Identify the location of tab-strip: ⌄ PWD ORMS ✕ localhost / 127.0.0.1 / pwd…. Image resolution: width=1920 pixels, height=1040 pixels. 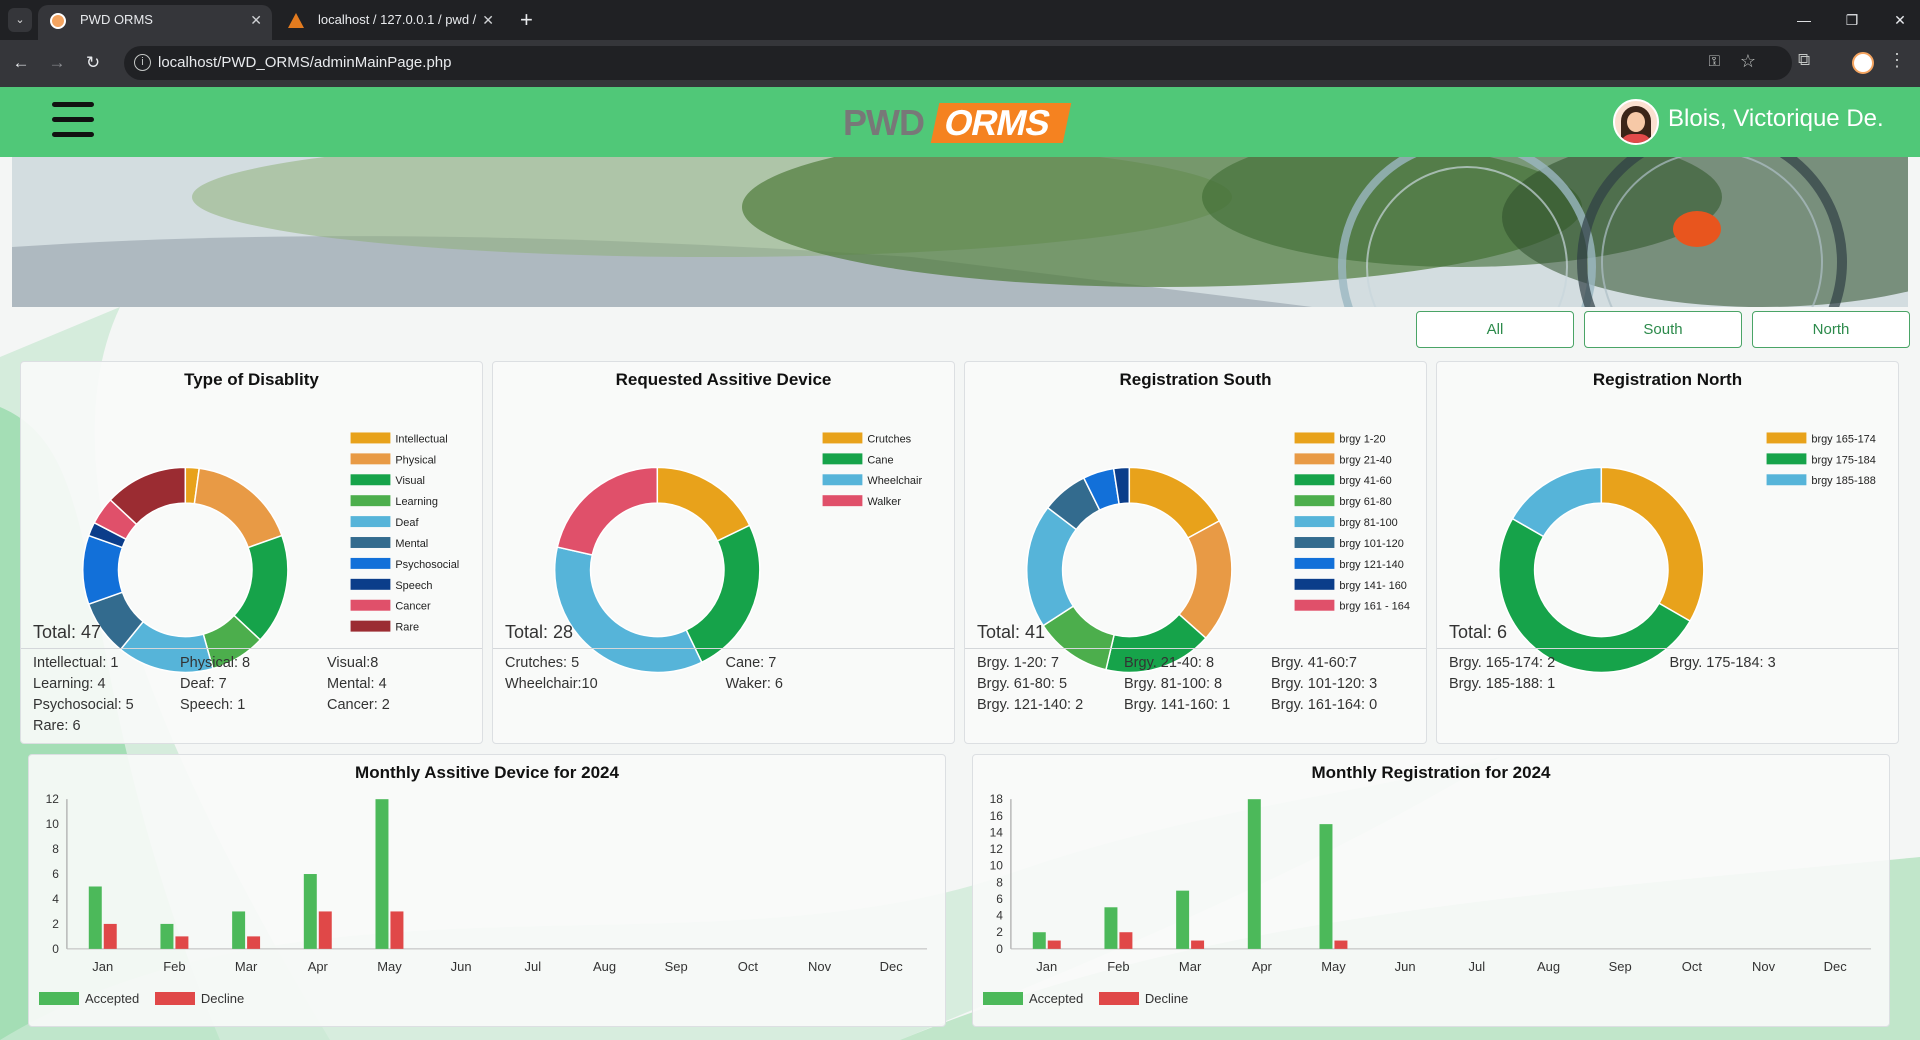
(960, 20).